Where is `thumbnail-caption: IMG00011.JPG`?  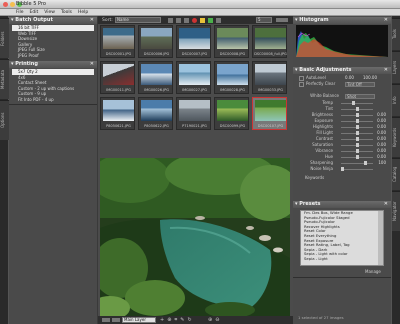
thumbnail-caption: IMG00011.JPG is located at coordinates (118, 90).